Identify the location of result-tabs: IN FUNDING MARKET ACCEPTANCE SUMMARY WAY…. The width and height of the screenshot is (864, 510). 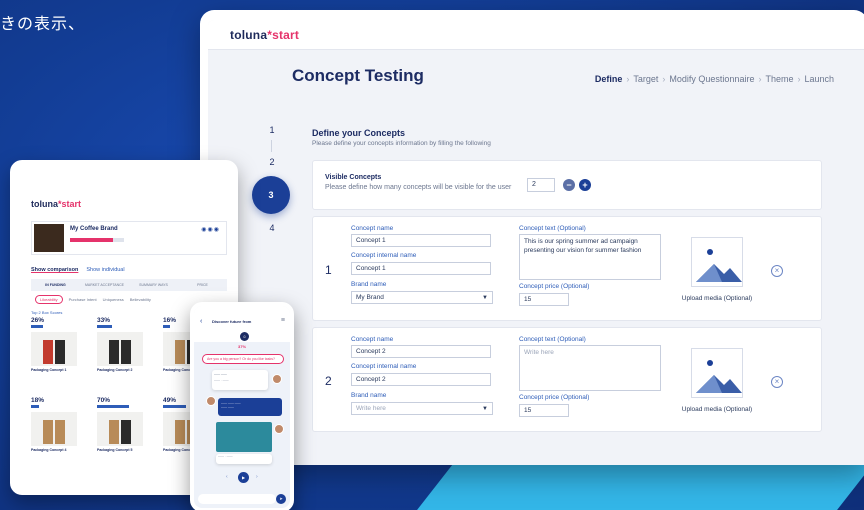
(129, 285).